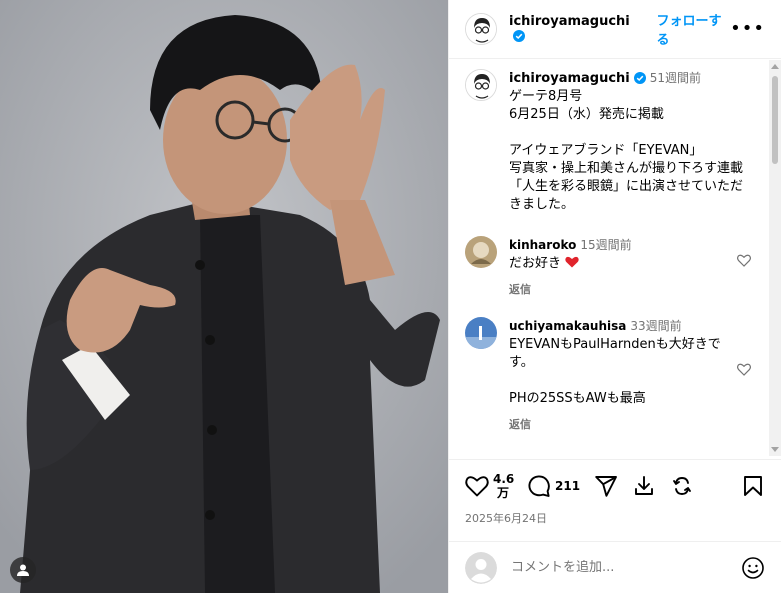  What do you see at coordinates (489, 486) in the screenshot?
I see `like-button: 4.6 万` at bounding box center [489, 486].